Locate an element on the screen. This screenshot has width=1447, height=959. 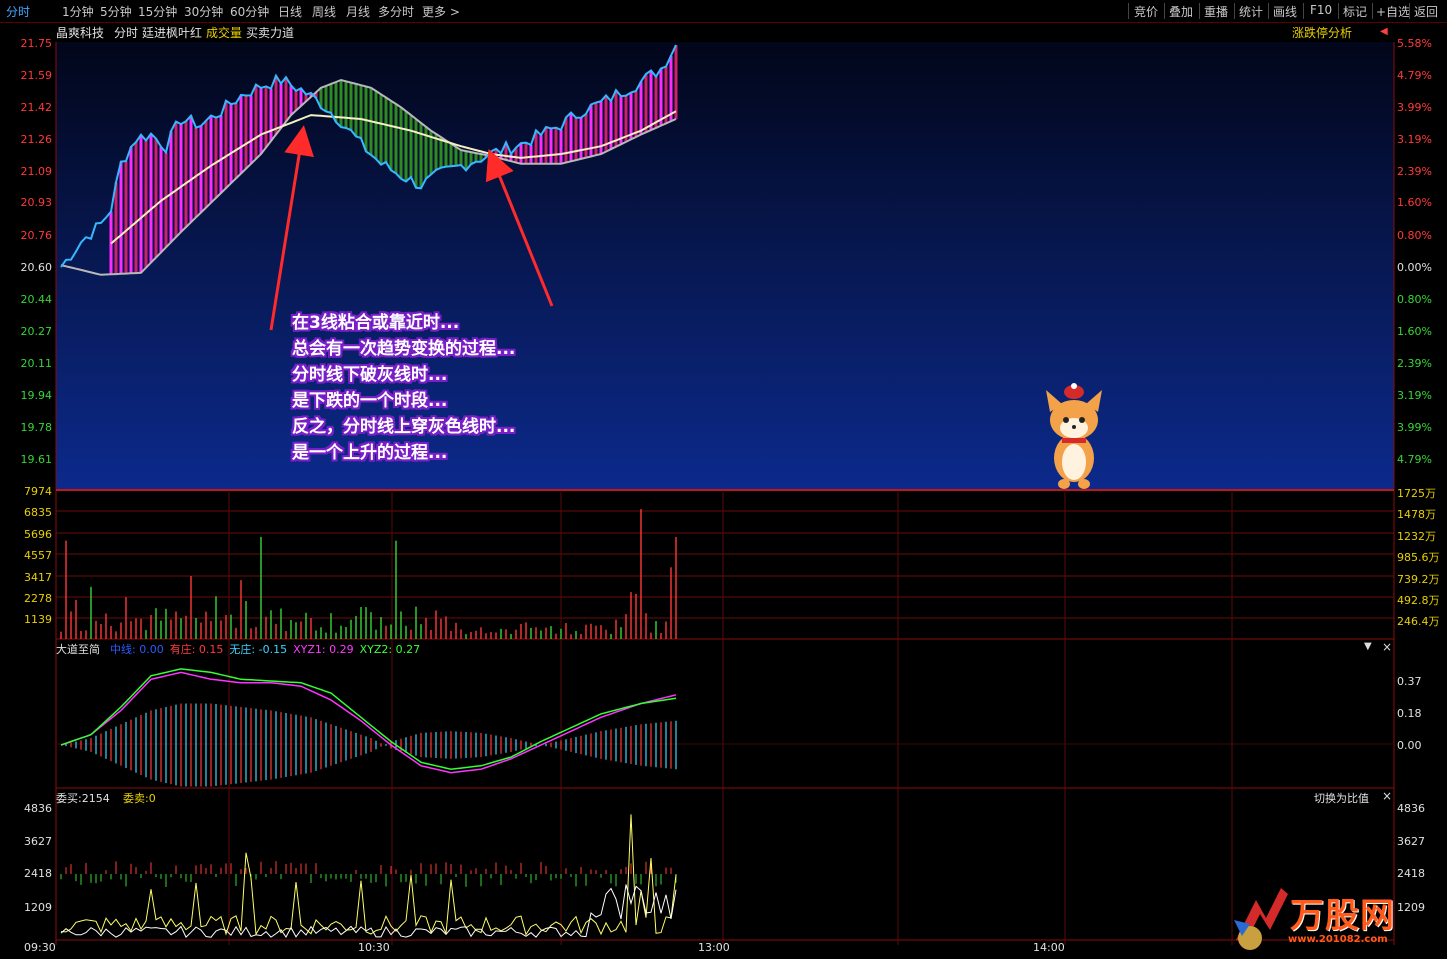
indicator-set-label: 廷进枫叶红 is located at coordinates (172, 32).